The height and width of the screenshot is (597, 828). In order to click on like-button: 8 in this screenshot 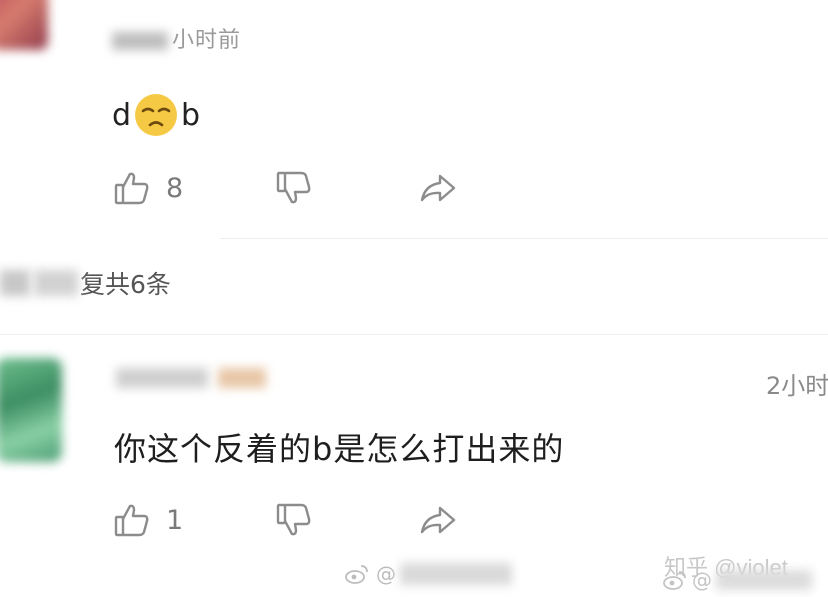, I will do `click(193, 188)`.